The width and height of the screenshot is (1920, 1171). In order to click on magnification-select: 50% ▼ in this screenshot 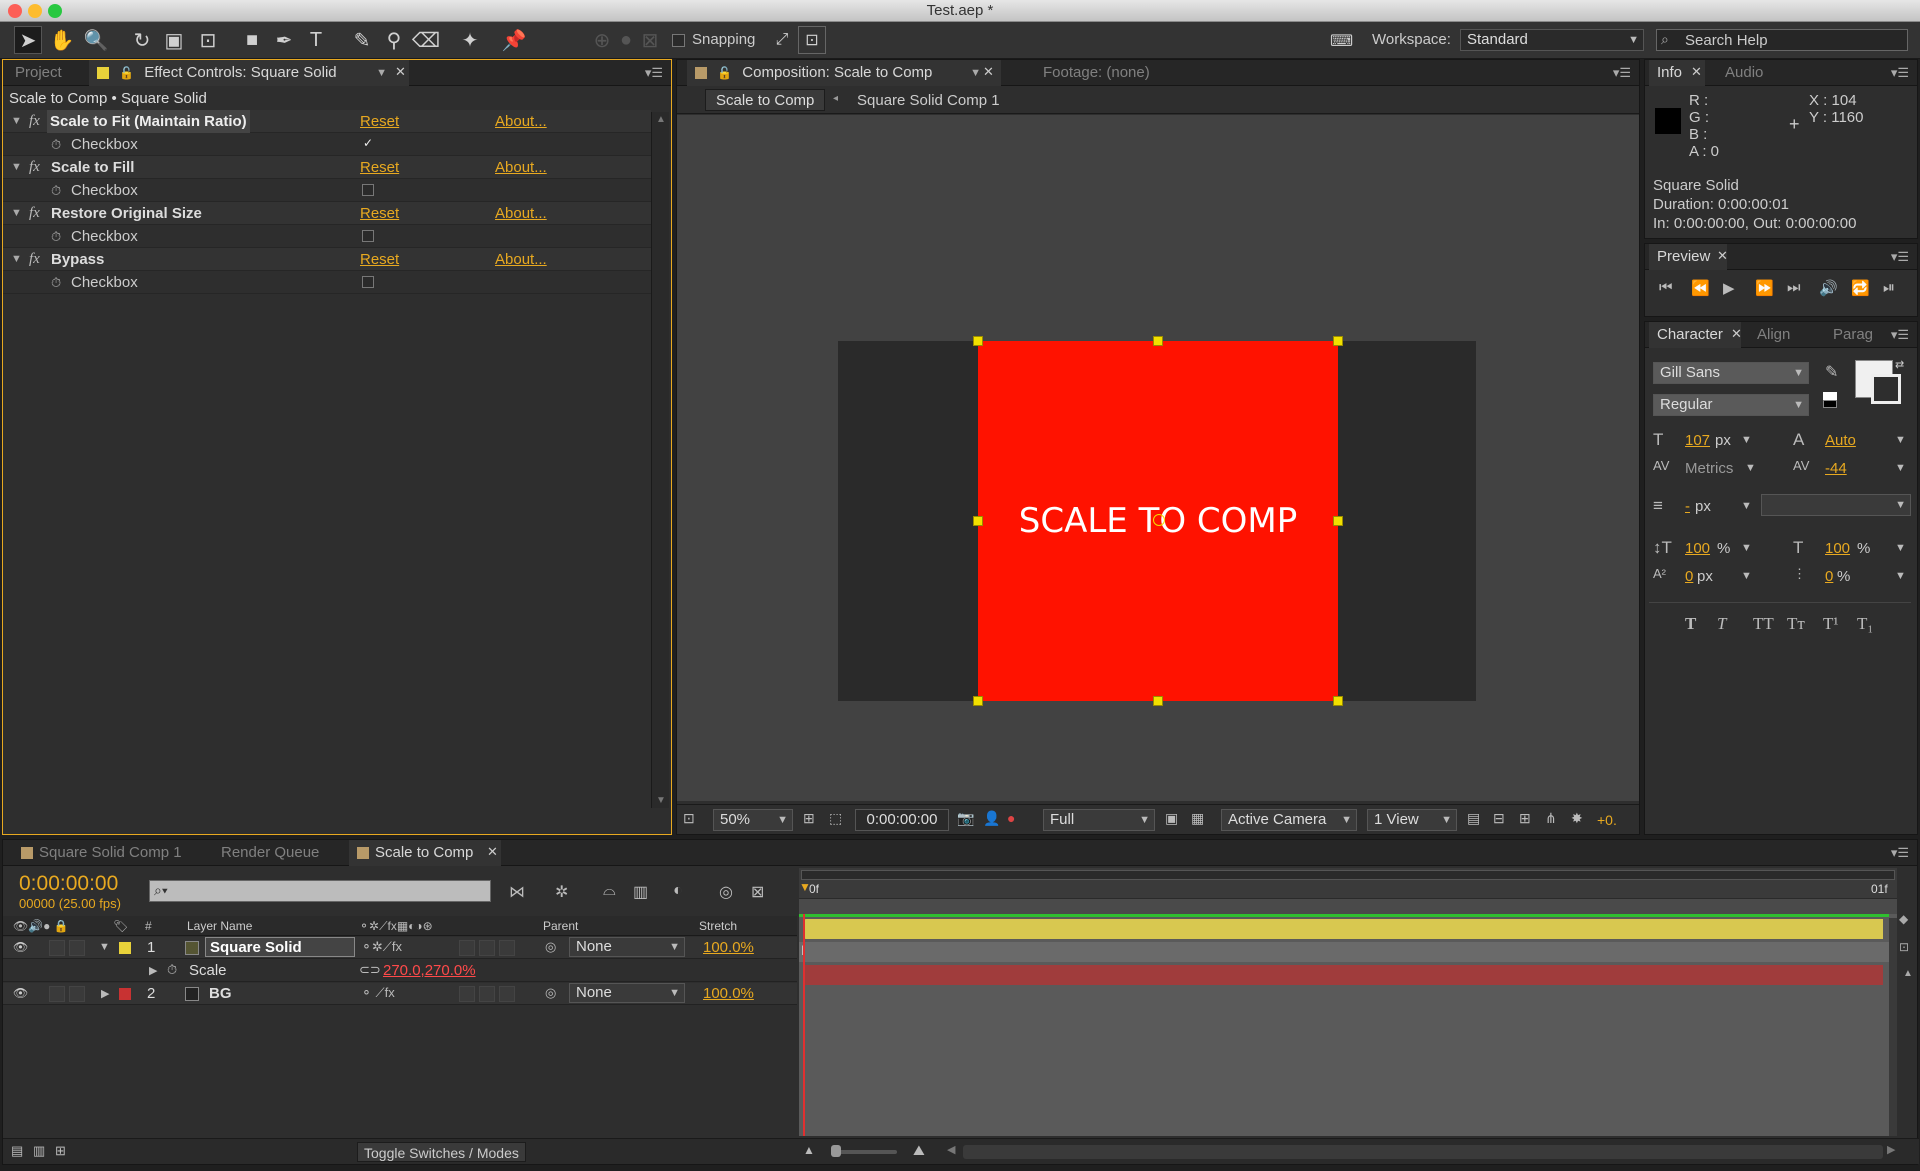, I will do `click(753, 820)`.